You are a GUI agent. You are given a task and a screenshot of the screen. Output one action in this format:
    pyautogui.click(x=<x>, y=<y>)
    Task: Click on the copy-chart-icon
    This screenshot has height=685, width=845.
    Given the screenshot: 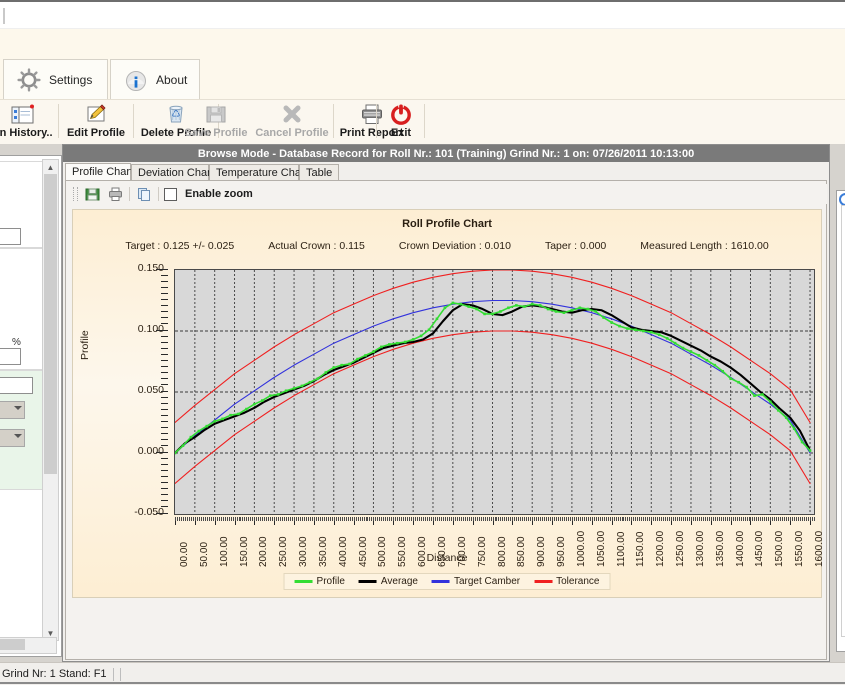 What is the action you would take?
    pyautogui.click(x=144, y=194)
    